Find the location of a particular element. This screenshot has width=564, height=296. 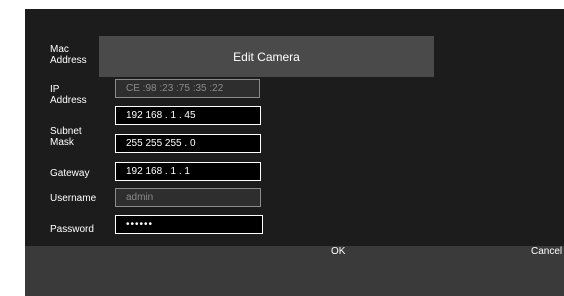

password-field: •••••• is located at coordinates (189, 224).